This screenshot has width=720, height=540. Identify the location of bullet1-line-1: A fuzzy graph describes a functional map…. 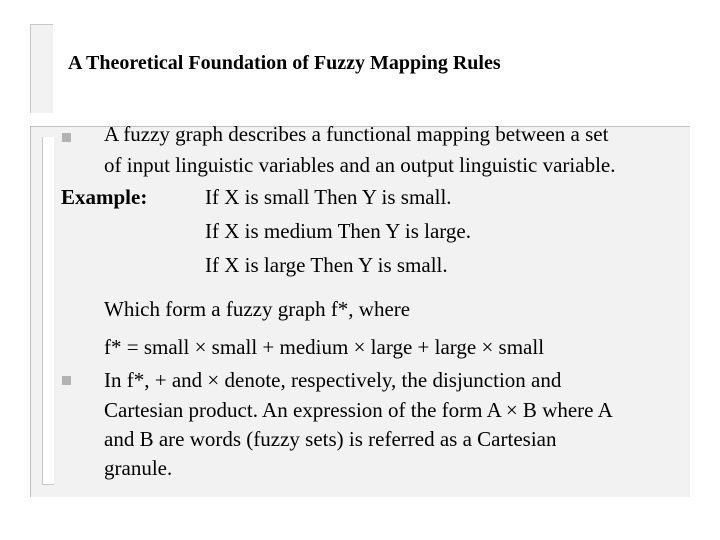
(356, 134).